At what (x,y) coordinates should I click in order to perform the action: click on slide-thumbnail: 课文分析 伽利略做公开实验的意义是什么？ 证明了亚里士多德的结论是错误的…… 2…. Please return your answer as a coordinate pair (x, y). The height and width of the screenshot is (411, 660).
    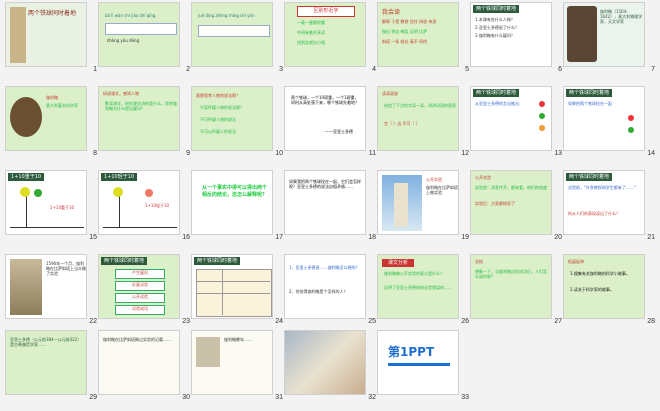
    Looking at the image, I should click on (424, 293).